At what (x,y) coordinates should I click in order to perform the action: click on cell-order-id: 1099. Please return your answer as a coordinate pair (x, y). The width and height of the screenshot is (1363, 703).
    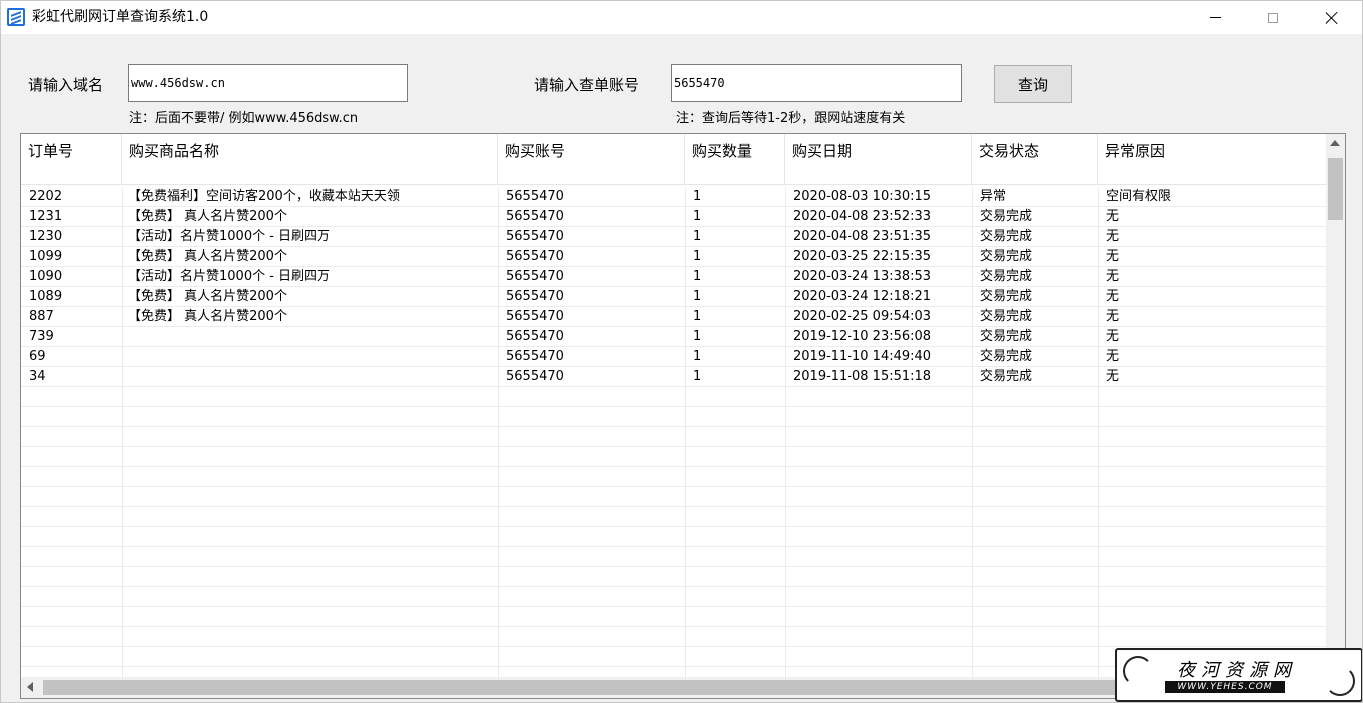
    Looking at the image, I should click on (46, 256).